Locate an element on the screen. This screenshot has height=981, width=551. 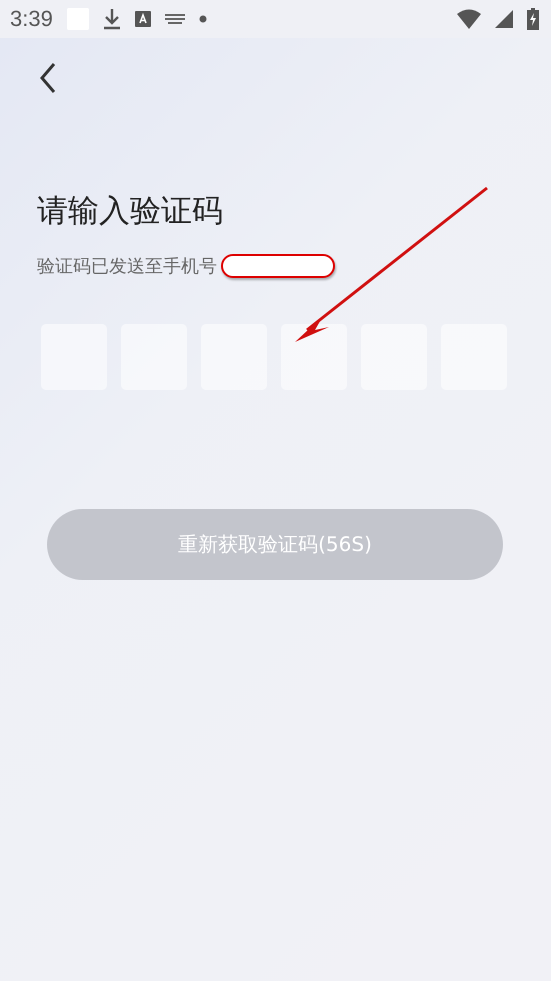
signal-icon is located at coordinates (504, 19).